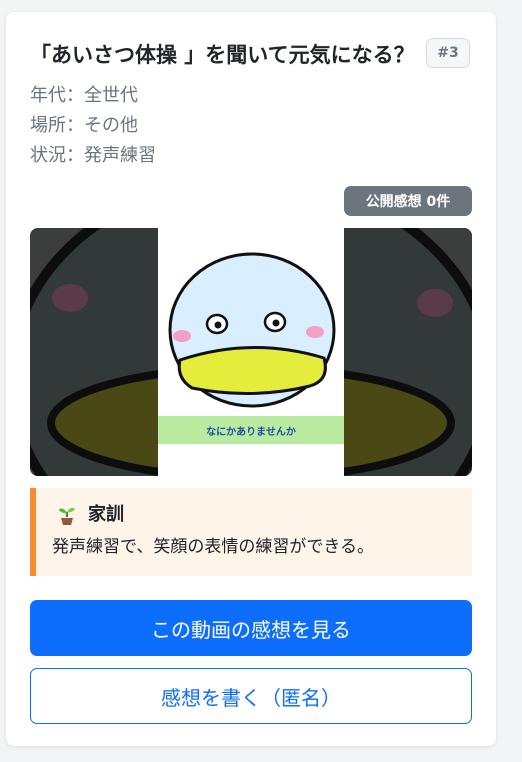  Describe the element at coordinates (251, 532) in the screenshot. I see `family-motto-box: 家訓 発声練習で、笑顔の表情の練習ができる。` at that location.